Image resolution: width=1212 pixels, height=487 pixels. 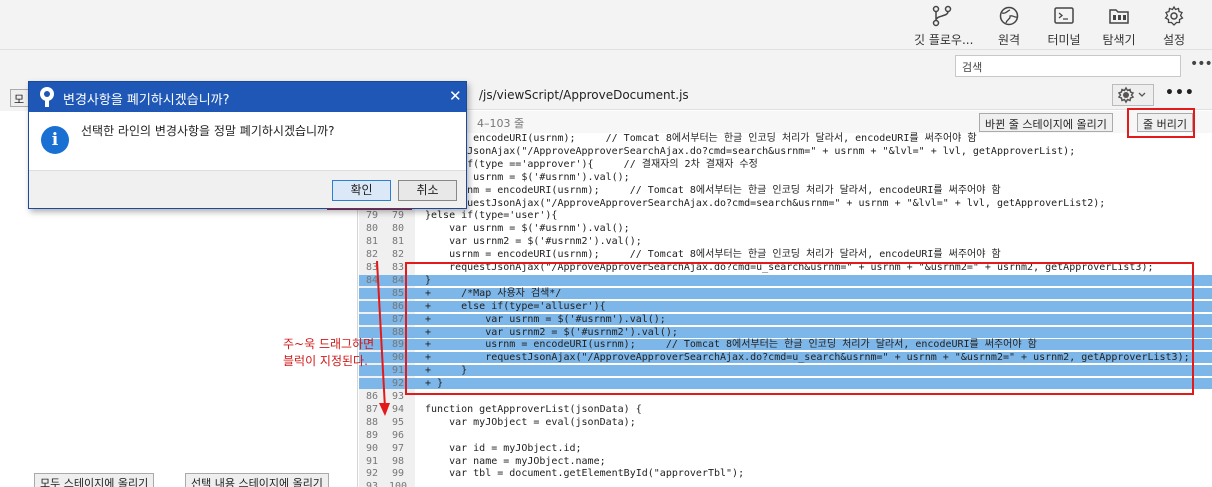 What do you see at coordinates (1119, 16) in the screenshot?
I see `explorer-icon` at bounding box center [1119, 16].